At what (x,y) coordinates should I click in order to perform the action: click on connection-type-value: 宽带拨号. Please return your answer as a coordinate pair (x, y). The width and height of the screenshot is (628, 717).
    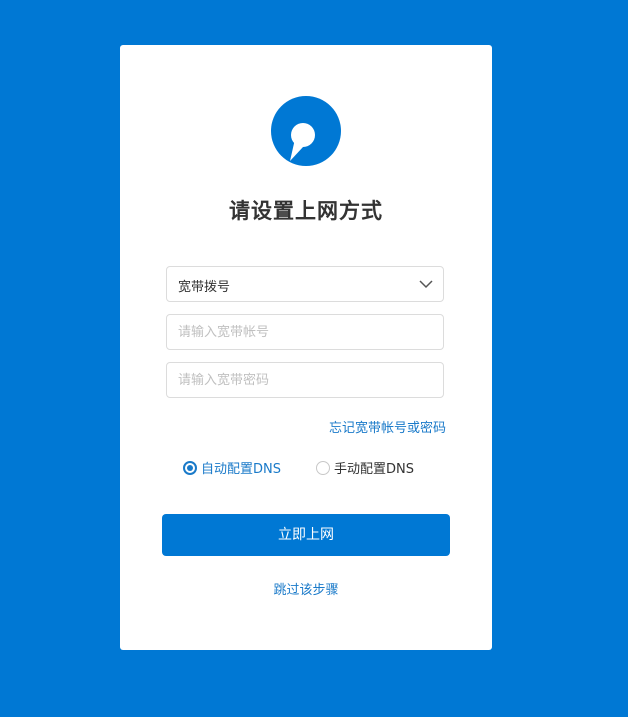
    Looking at the image, I should click on (204, 287).